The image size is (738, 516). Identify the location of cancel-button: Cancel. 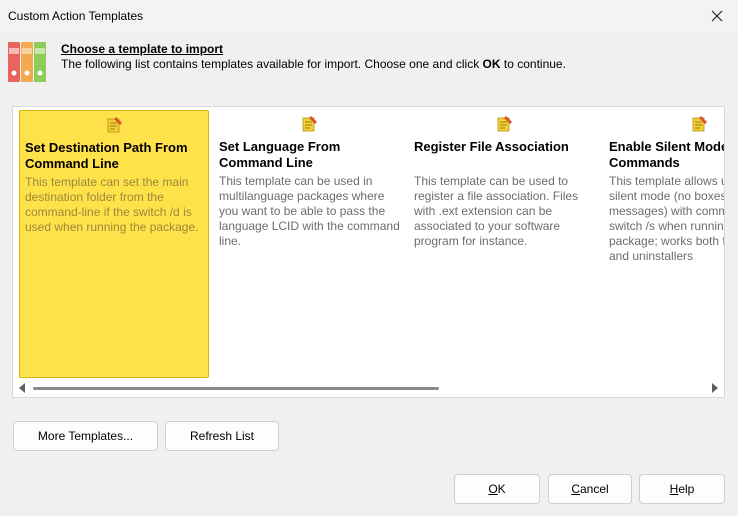
(590, 489).